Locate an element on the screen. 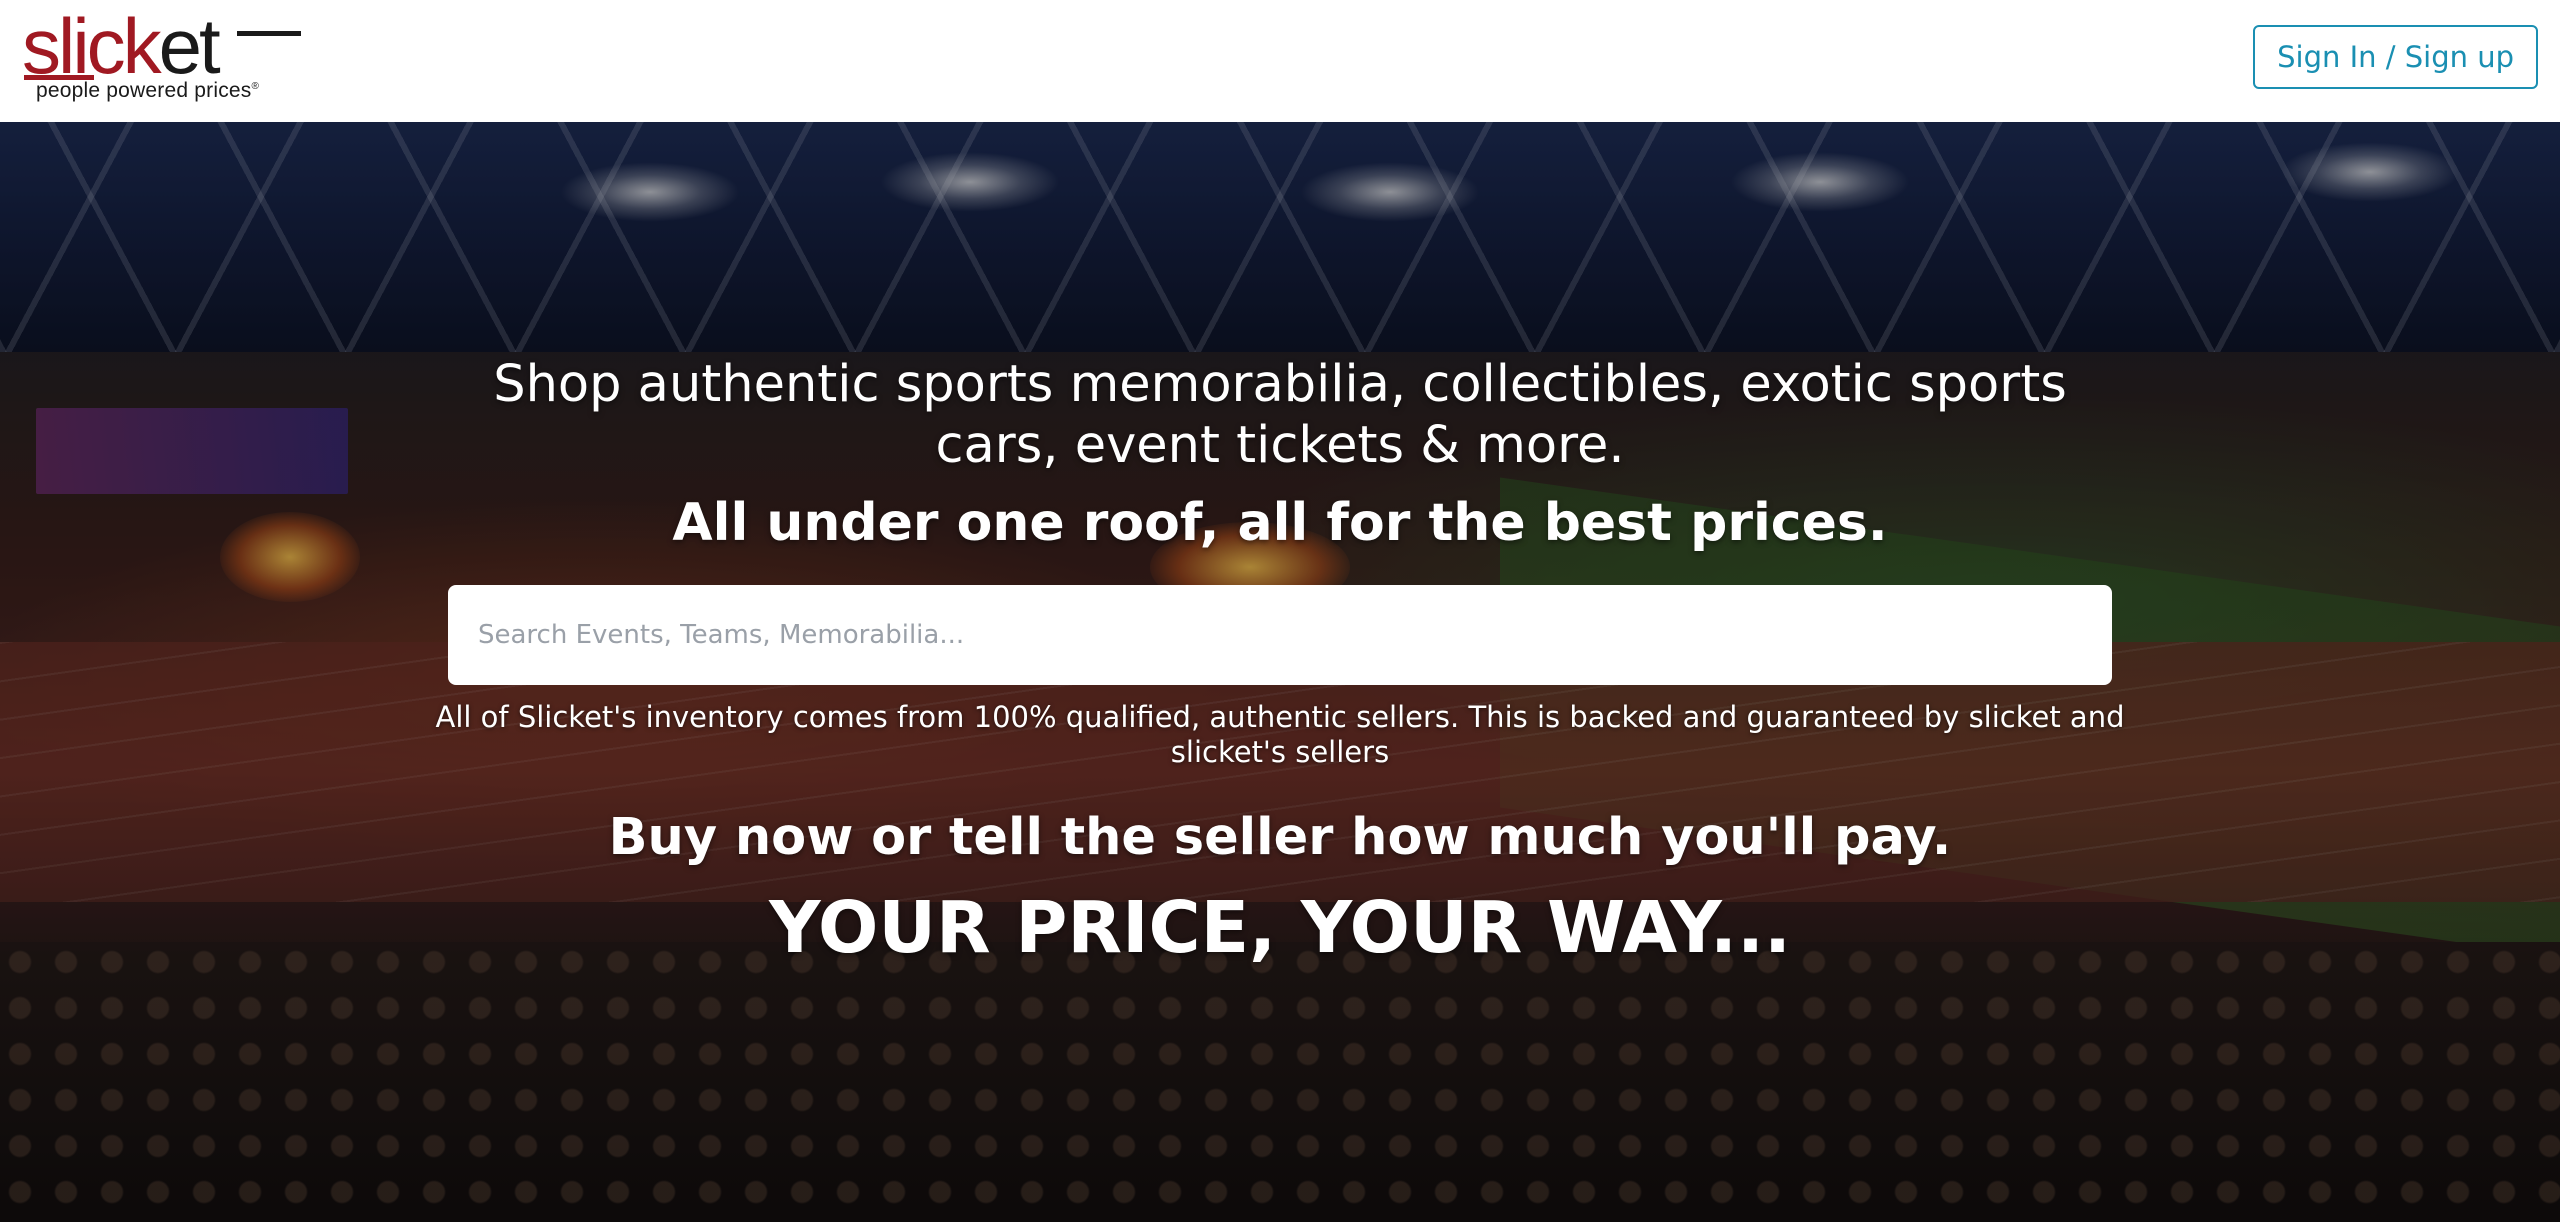 The image size is (2560, 1222). search-input is located at coordinates (1280, 635).